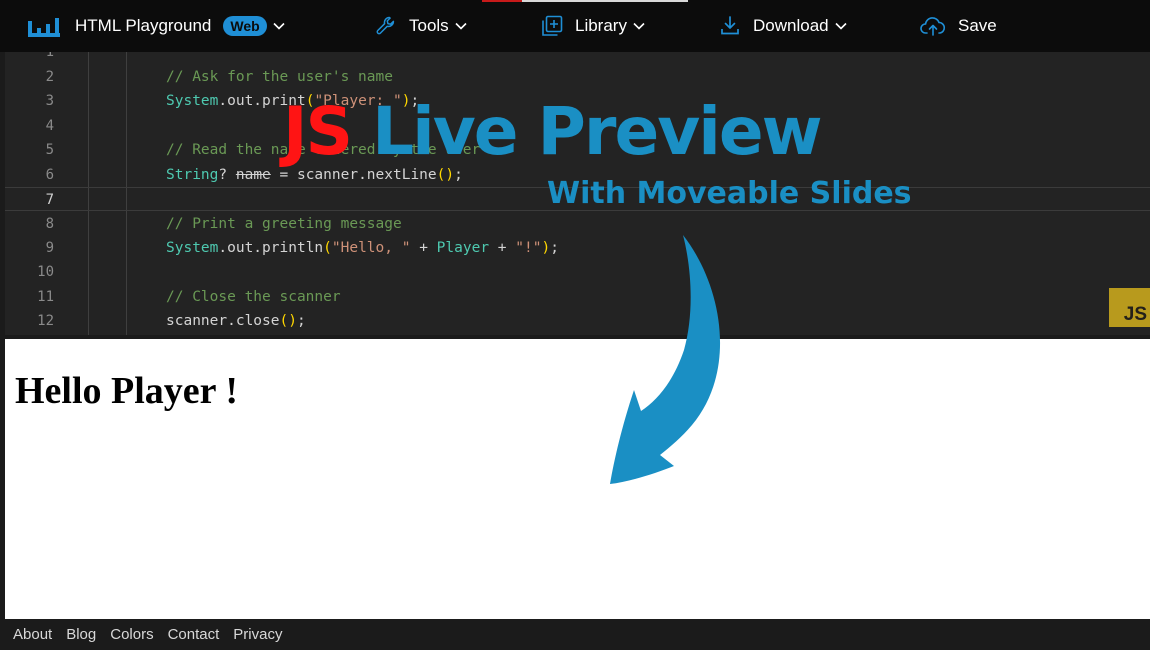  Describe the element at coordinates (49, 248) in the screenshot. I see `line-number: 9` at that location.